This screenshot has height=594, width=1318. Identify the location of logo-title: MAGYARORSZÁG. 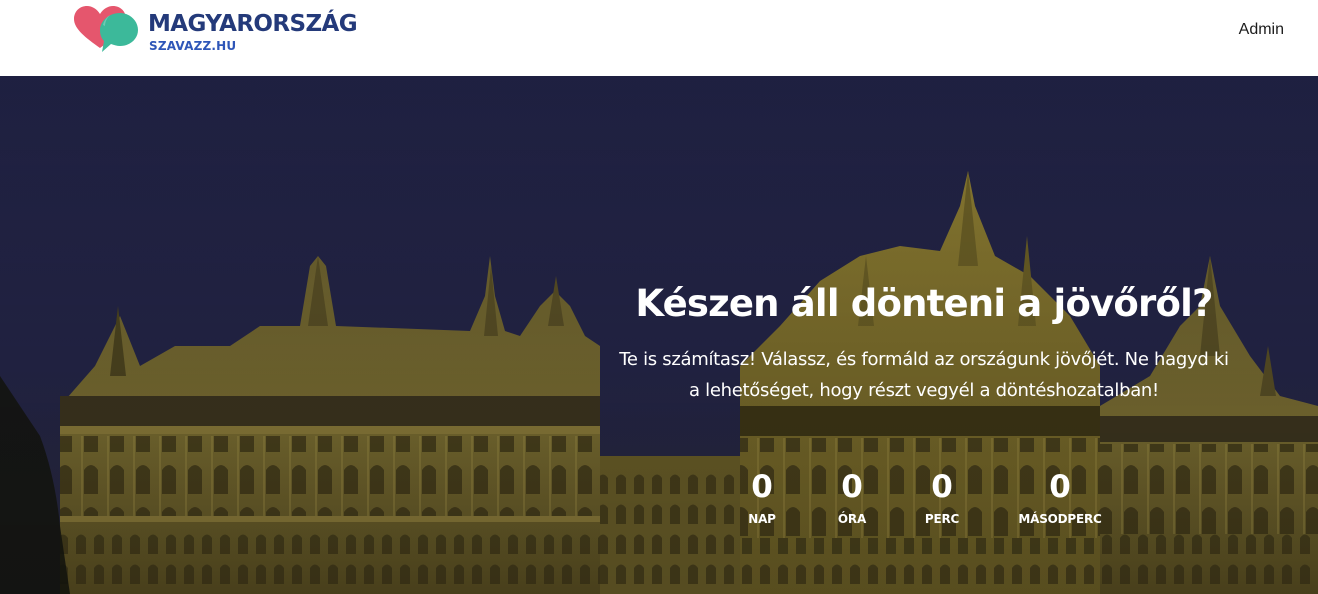
(253, 24).